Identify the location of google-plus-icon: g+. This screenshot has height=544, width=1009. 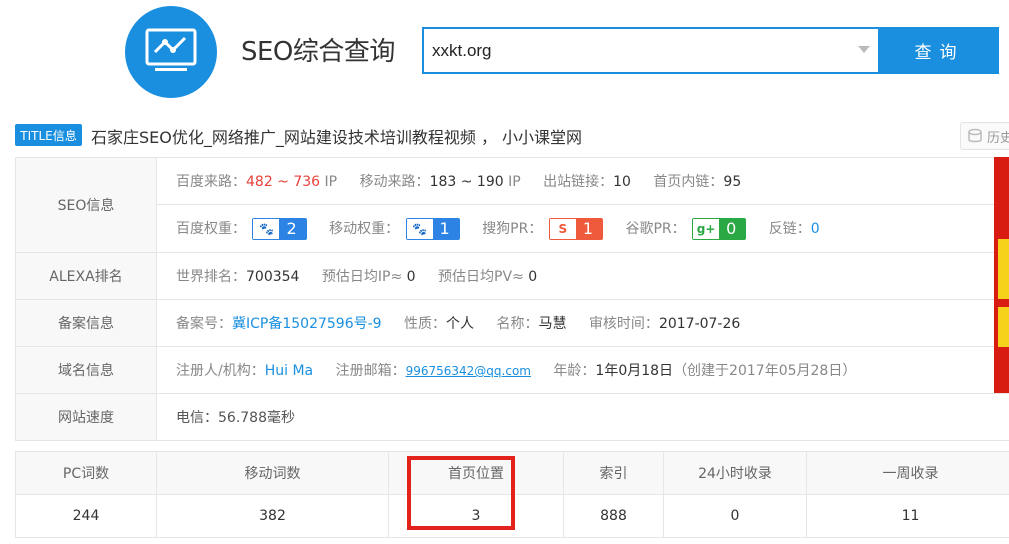
(706, 228).